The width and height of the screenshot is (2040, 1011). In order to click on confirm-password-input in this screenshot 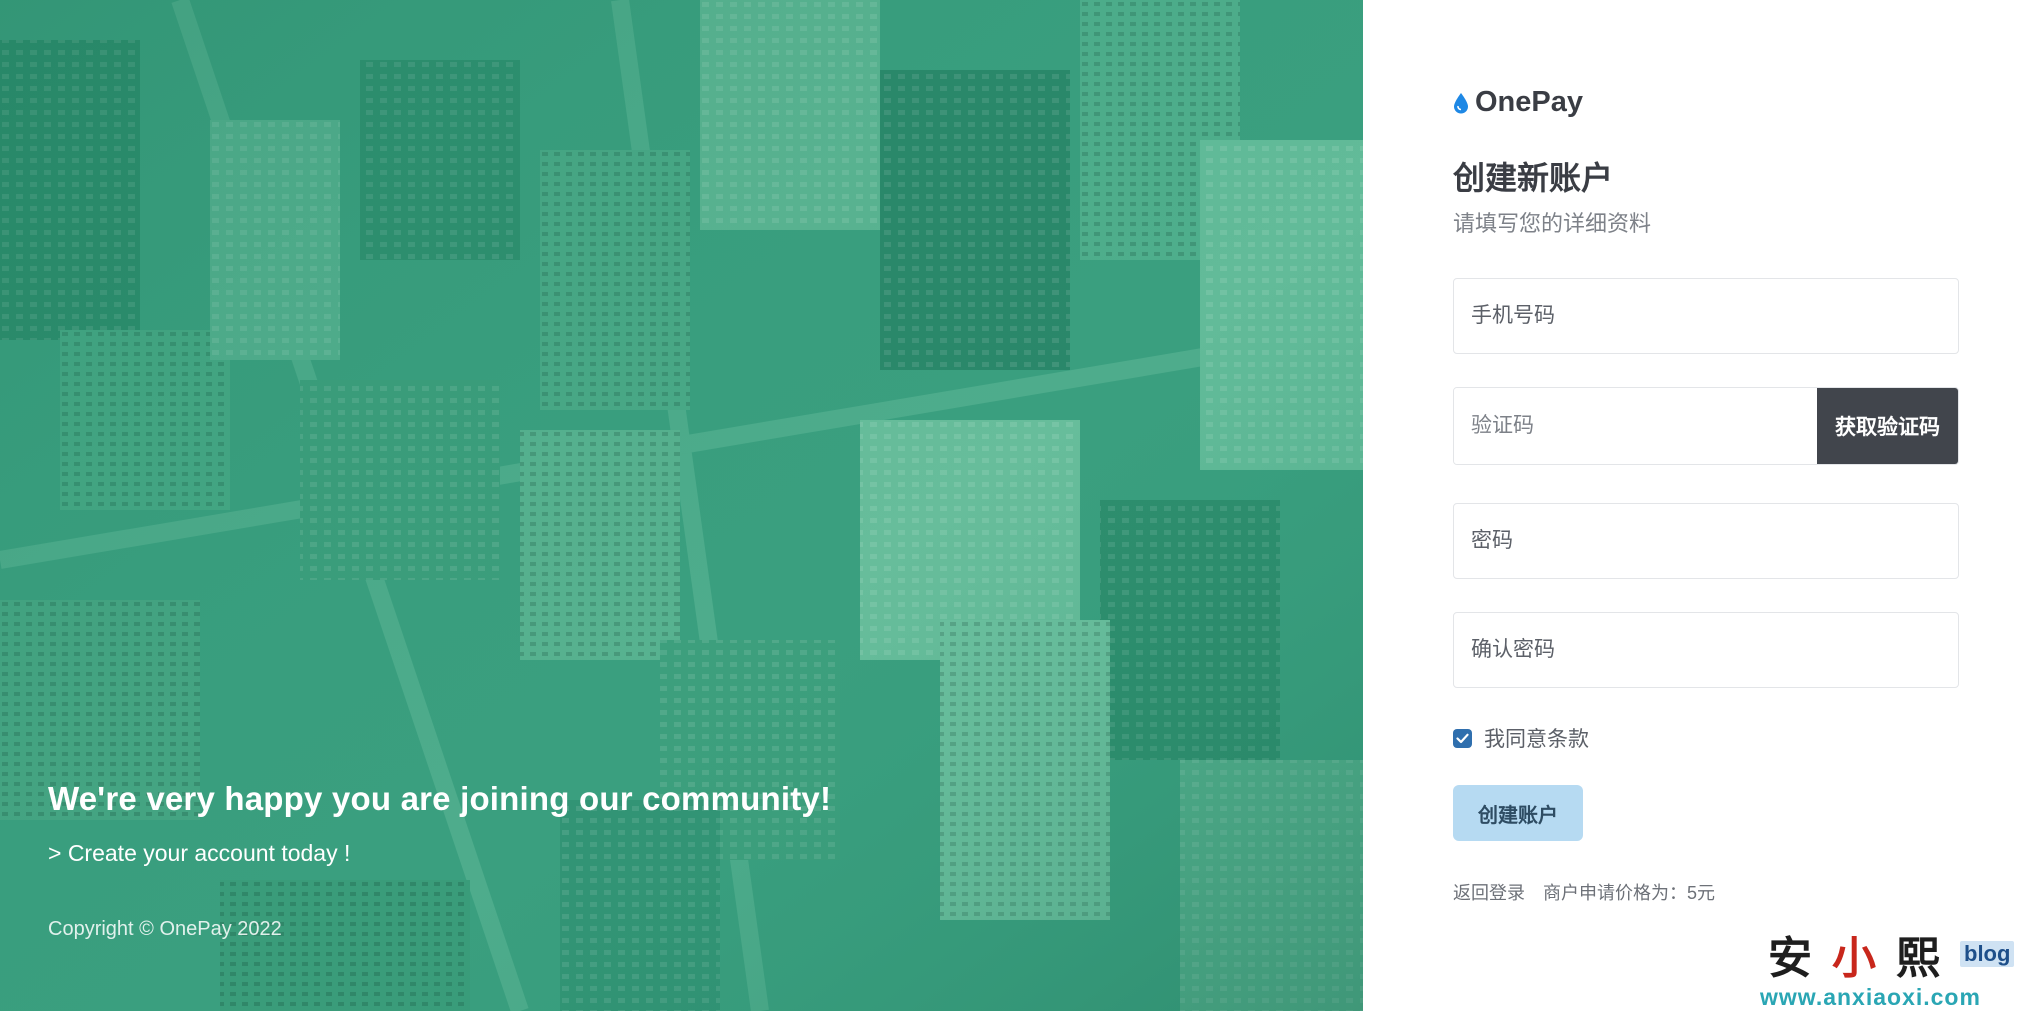, I will do `click(1706, 650)`.